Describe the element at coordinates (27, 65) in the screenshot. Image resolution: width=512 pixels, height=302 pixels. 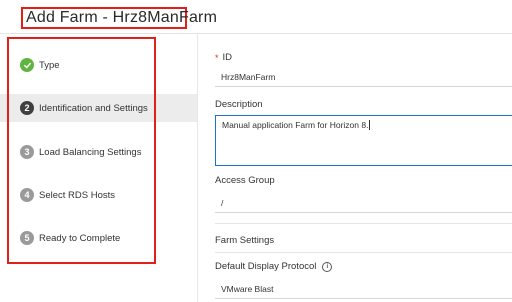
I see `check-icon` at that location.